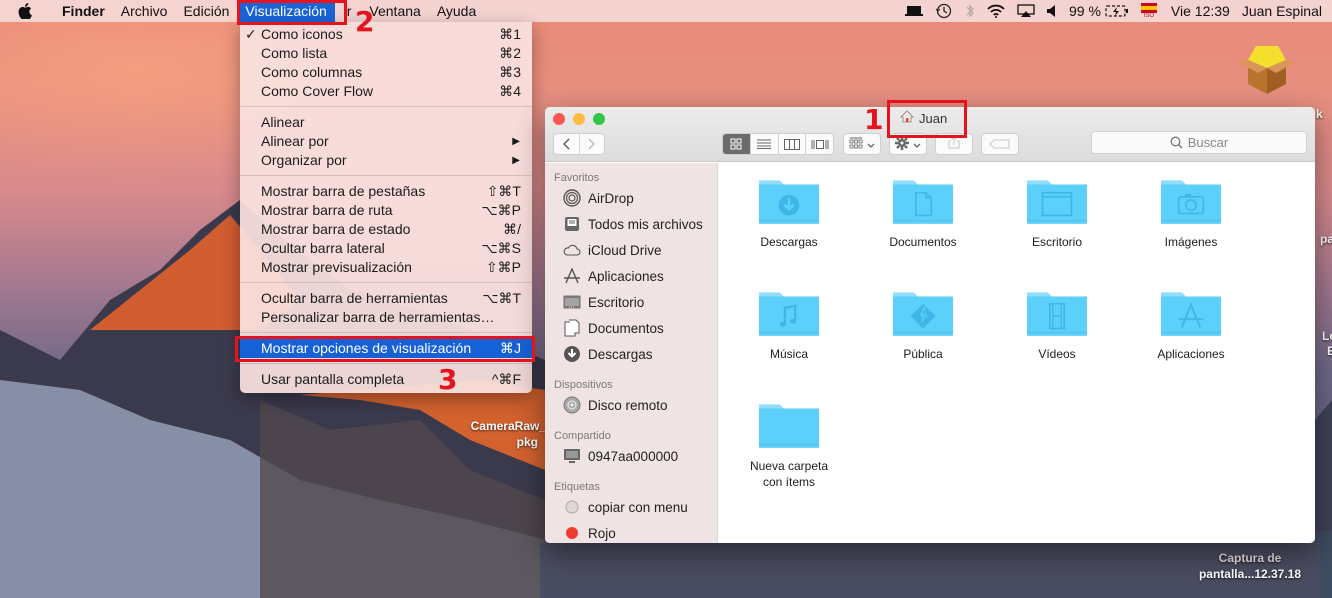 The width and height of the screenshot is (1332, 598). Describe the element at coordinates (631, 276) in the screenshot. I see `sidebar-item-aplicaciones: Aplicaciones` at that location.